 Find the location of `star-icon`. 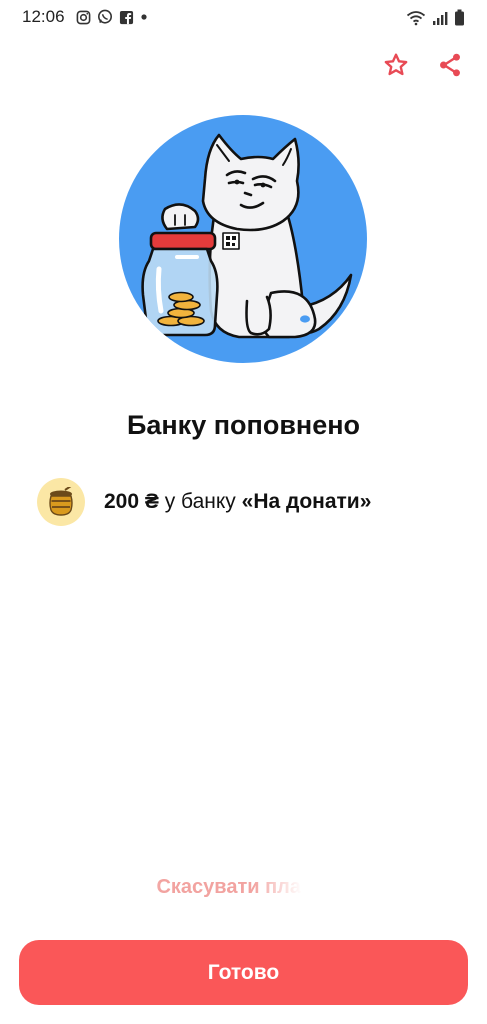

star-icon is located at coordinates (396, 64).